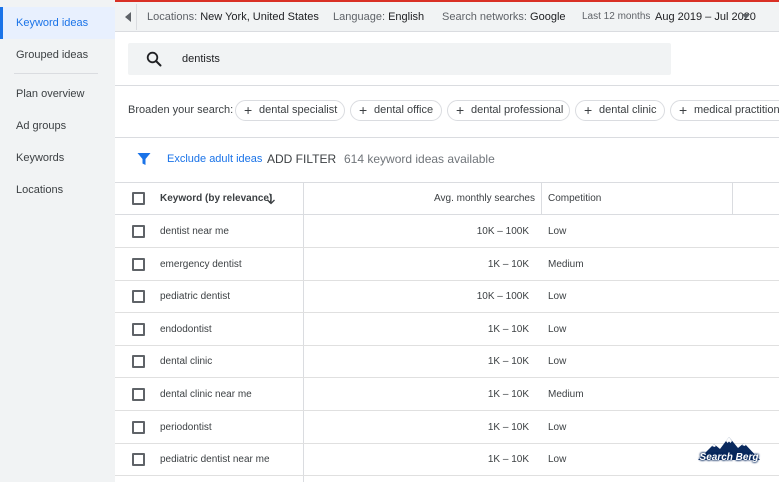 This screenshot has height=482, width=779. Describe the element at coordinates (57, 94) in the screenshot. I see `sidebar-item-plan-overview: Plan overview` at that location.